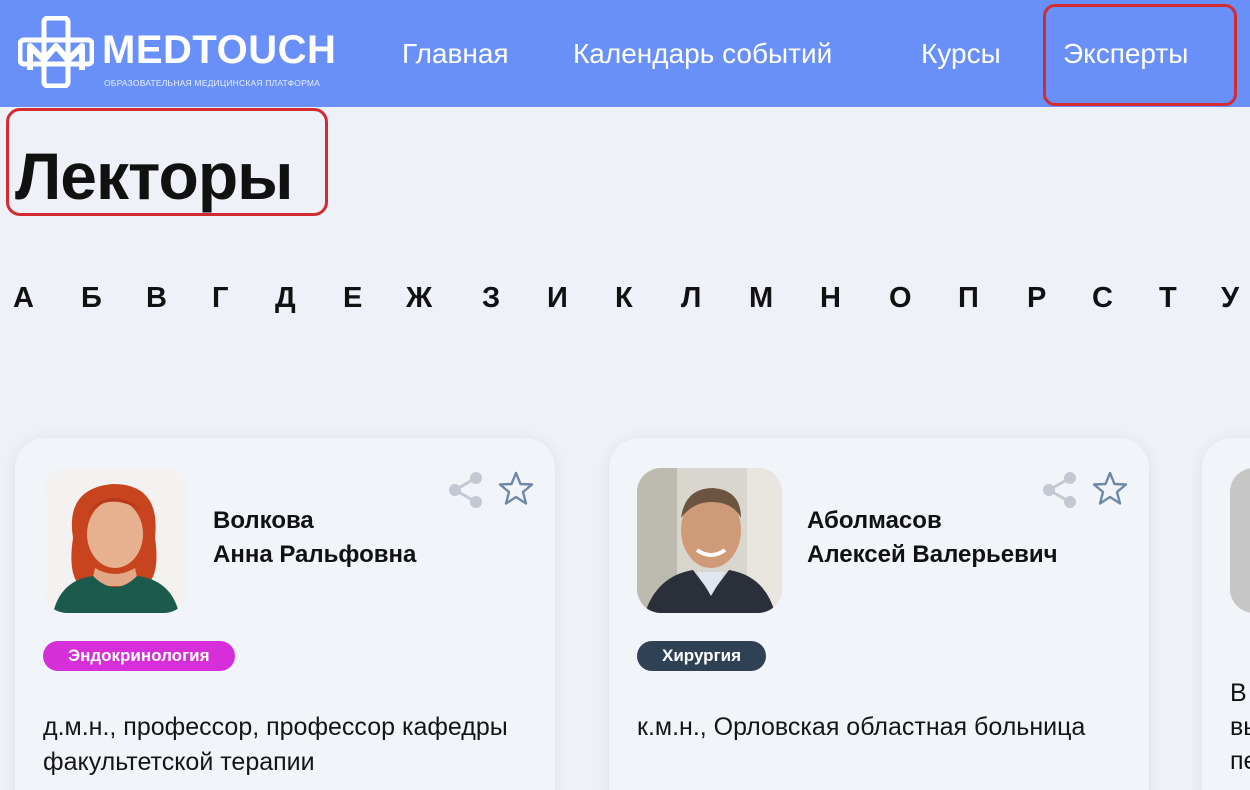 The height and width of the screenshot is (790, 1250). What do you see at coordinates (352, 298) in the screenshot?
I see `letter-filter: Е` at bounding box center [352, 298].